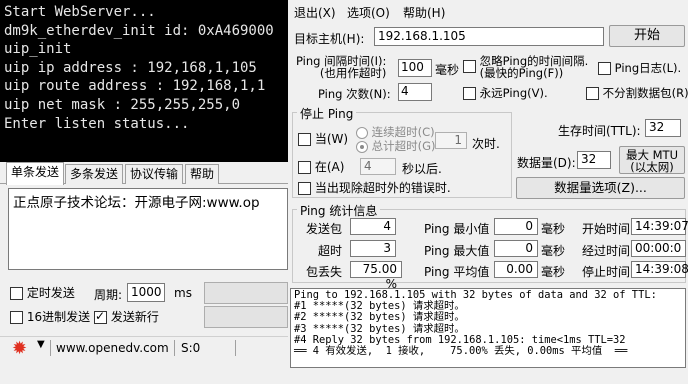 The width and height of the screenshot is (688, 384). I want to click on interval-label-line2: (也用作超时), so click(353, 73).